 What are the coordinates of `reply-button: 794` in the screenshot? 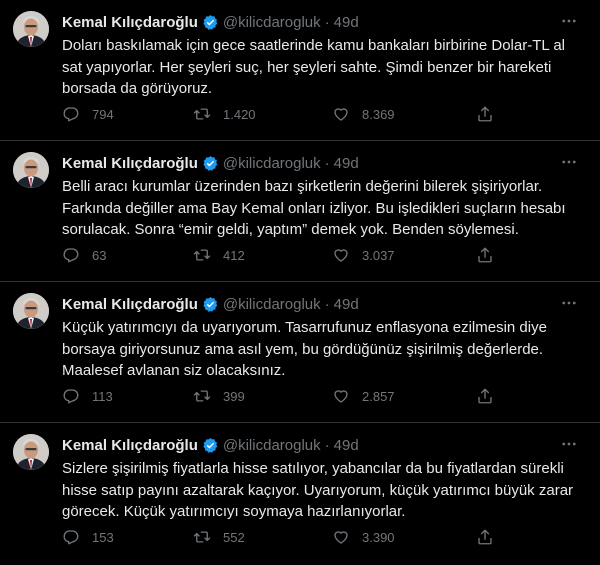 It's located at (88, 114).